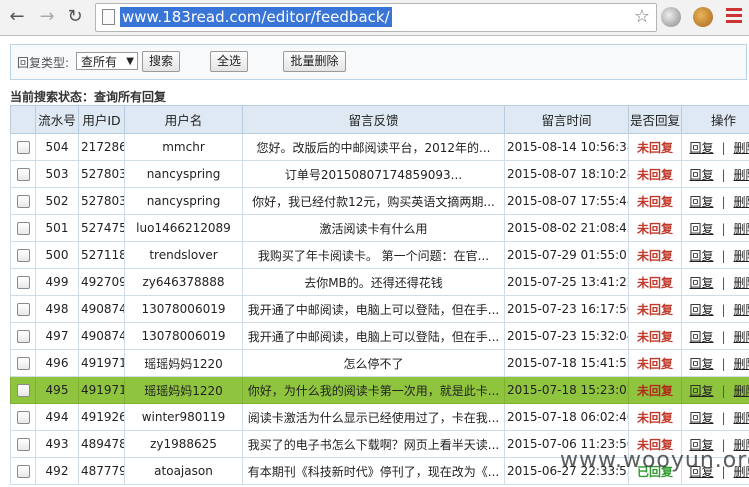 The height and width of the screenshot is (487, 749). Describe the element at coordinates (654, 460) in the screenshot. I see `watermark: www.wooyun.org` at that location.